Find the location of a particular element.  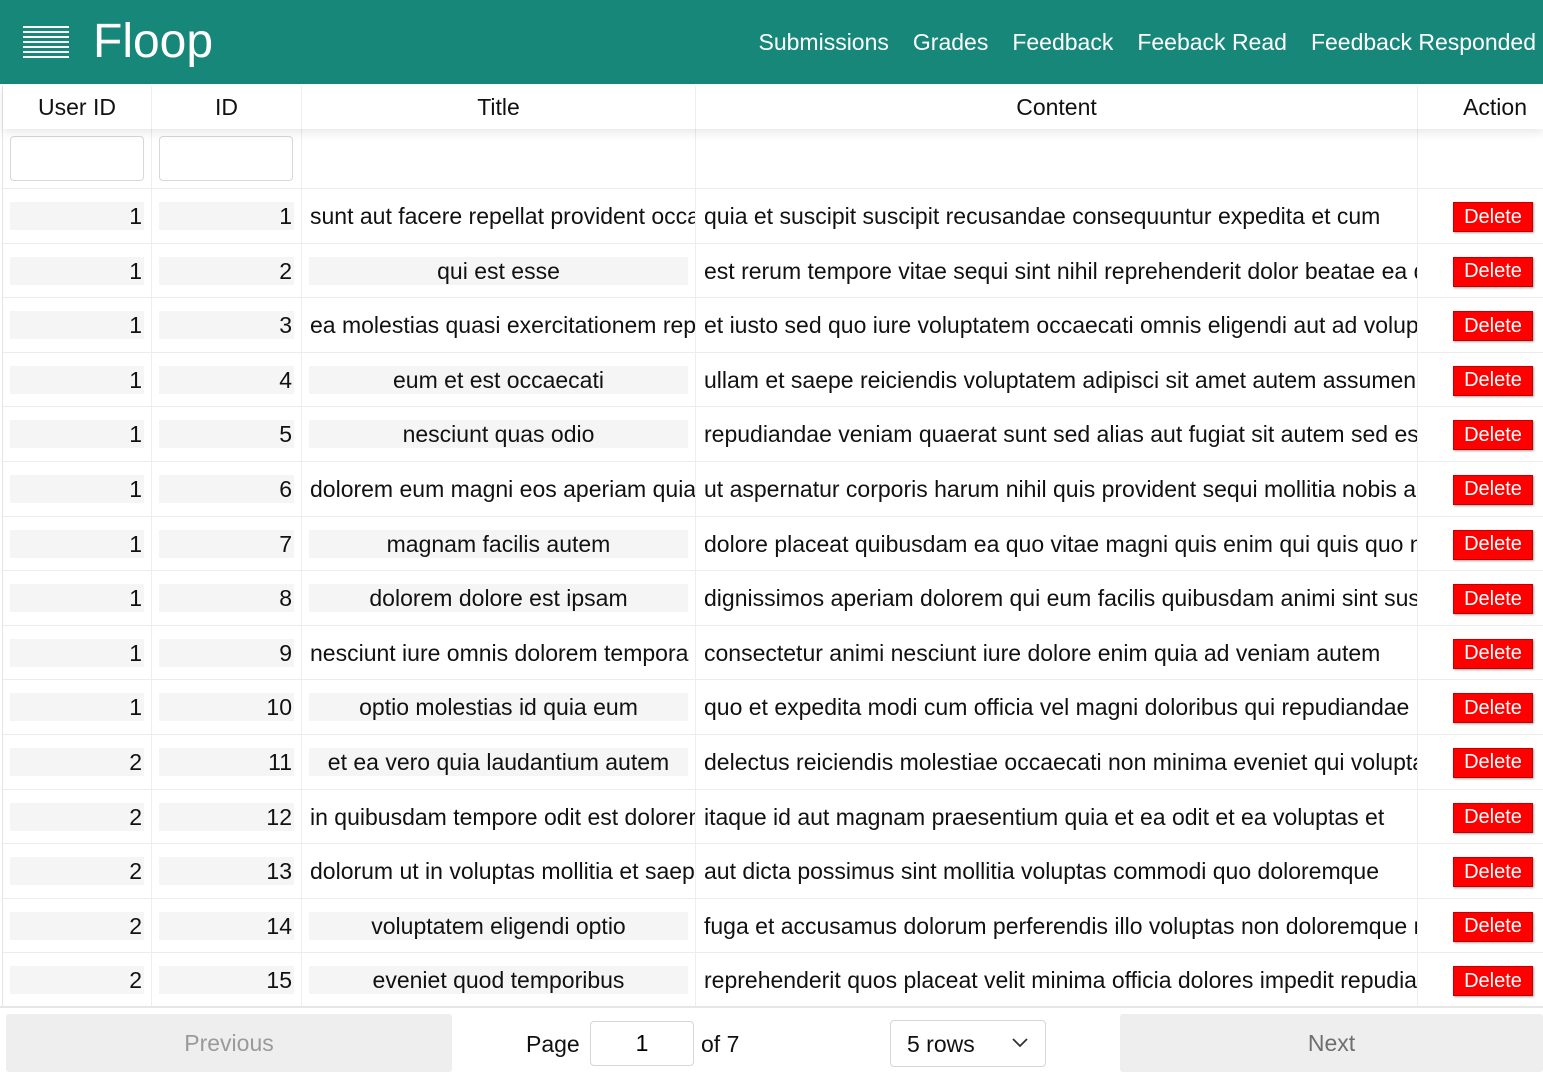

title-cell: eveniet quod temporibus is located at coordinates (499, 980).